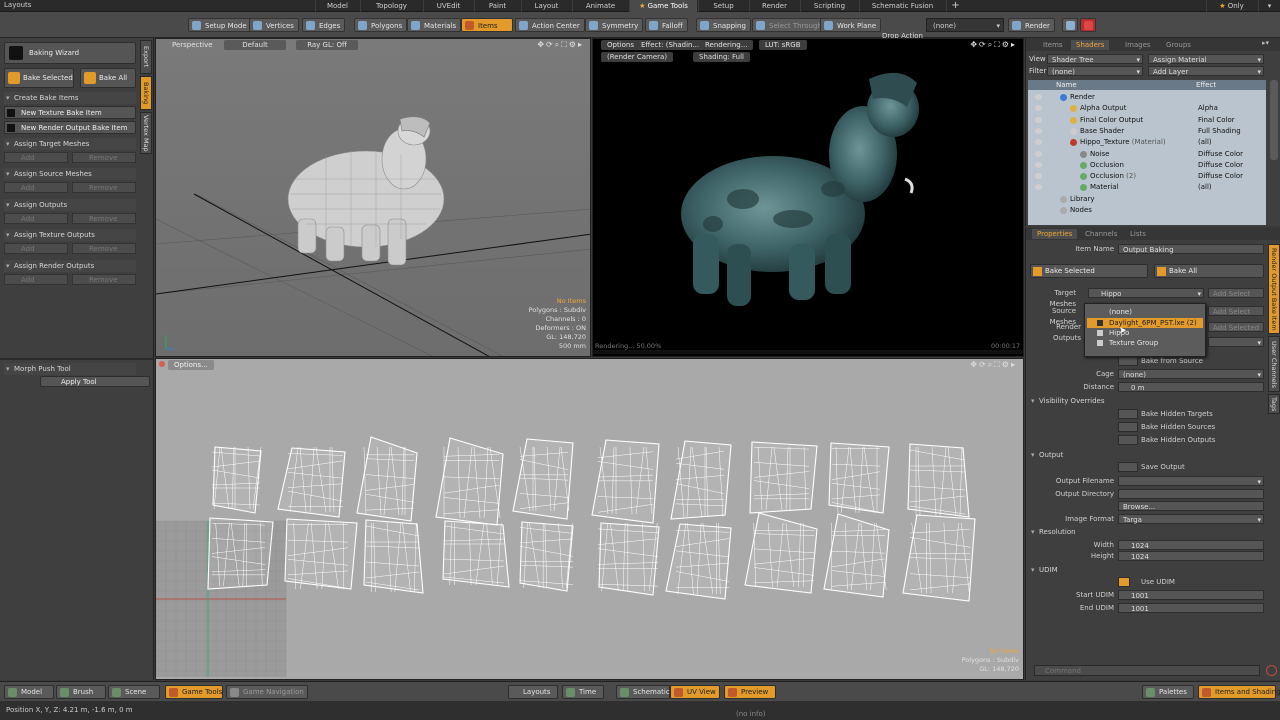  Describe the element at coordinates (1148, 97) in the screenshot. I see `shader-tree-row: Render` at that location.